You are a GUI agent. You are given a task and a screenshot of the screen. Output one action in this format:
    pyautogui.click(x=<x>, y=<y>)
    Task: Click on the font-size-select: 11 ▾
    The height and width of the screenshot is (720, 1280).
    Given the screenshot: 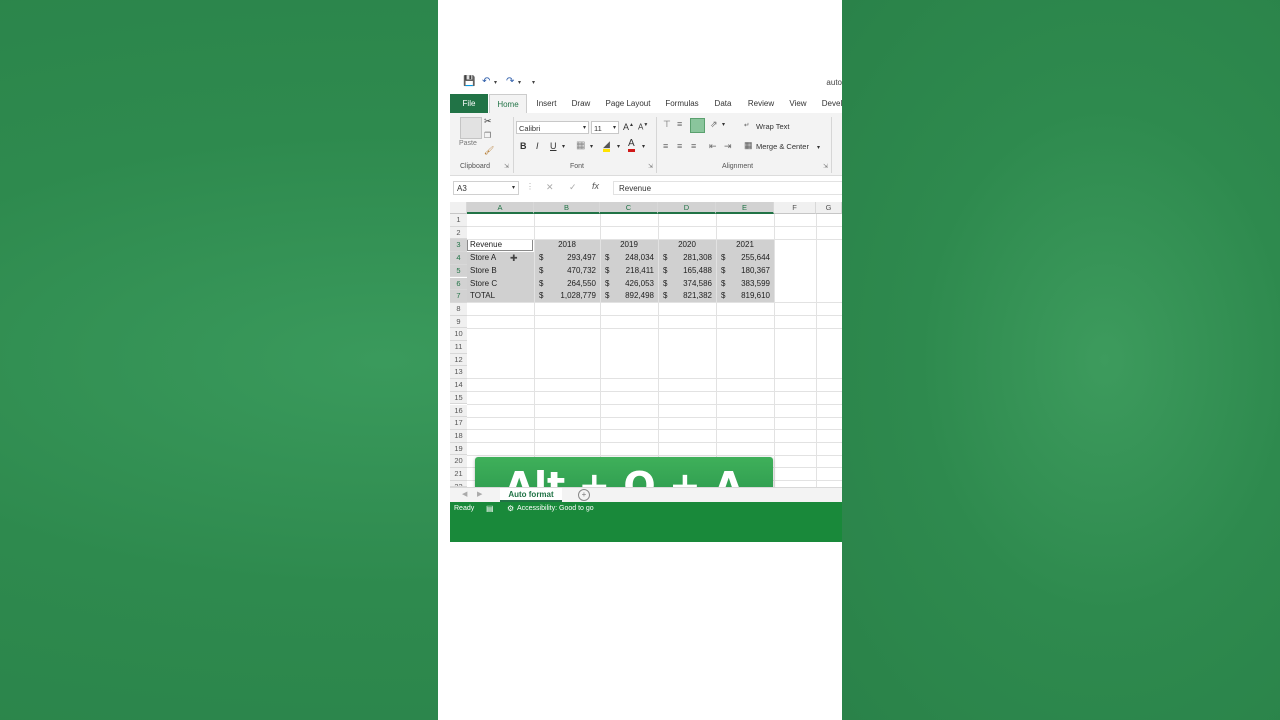 What is the action you would take?
    pyautogui.click(x=605, y=127)
    